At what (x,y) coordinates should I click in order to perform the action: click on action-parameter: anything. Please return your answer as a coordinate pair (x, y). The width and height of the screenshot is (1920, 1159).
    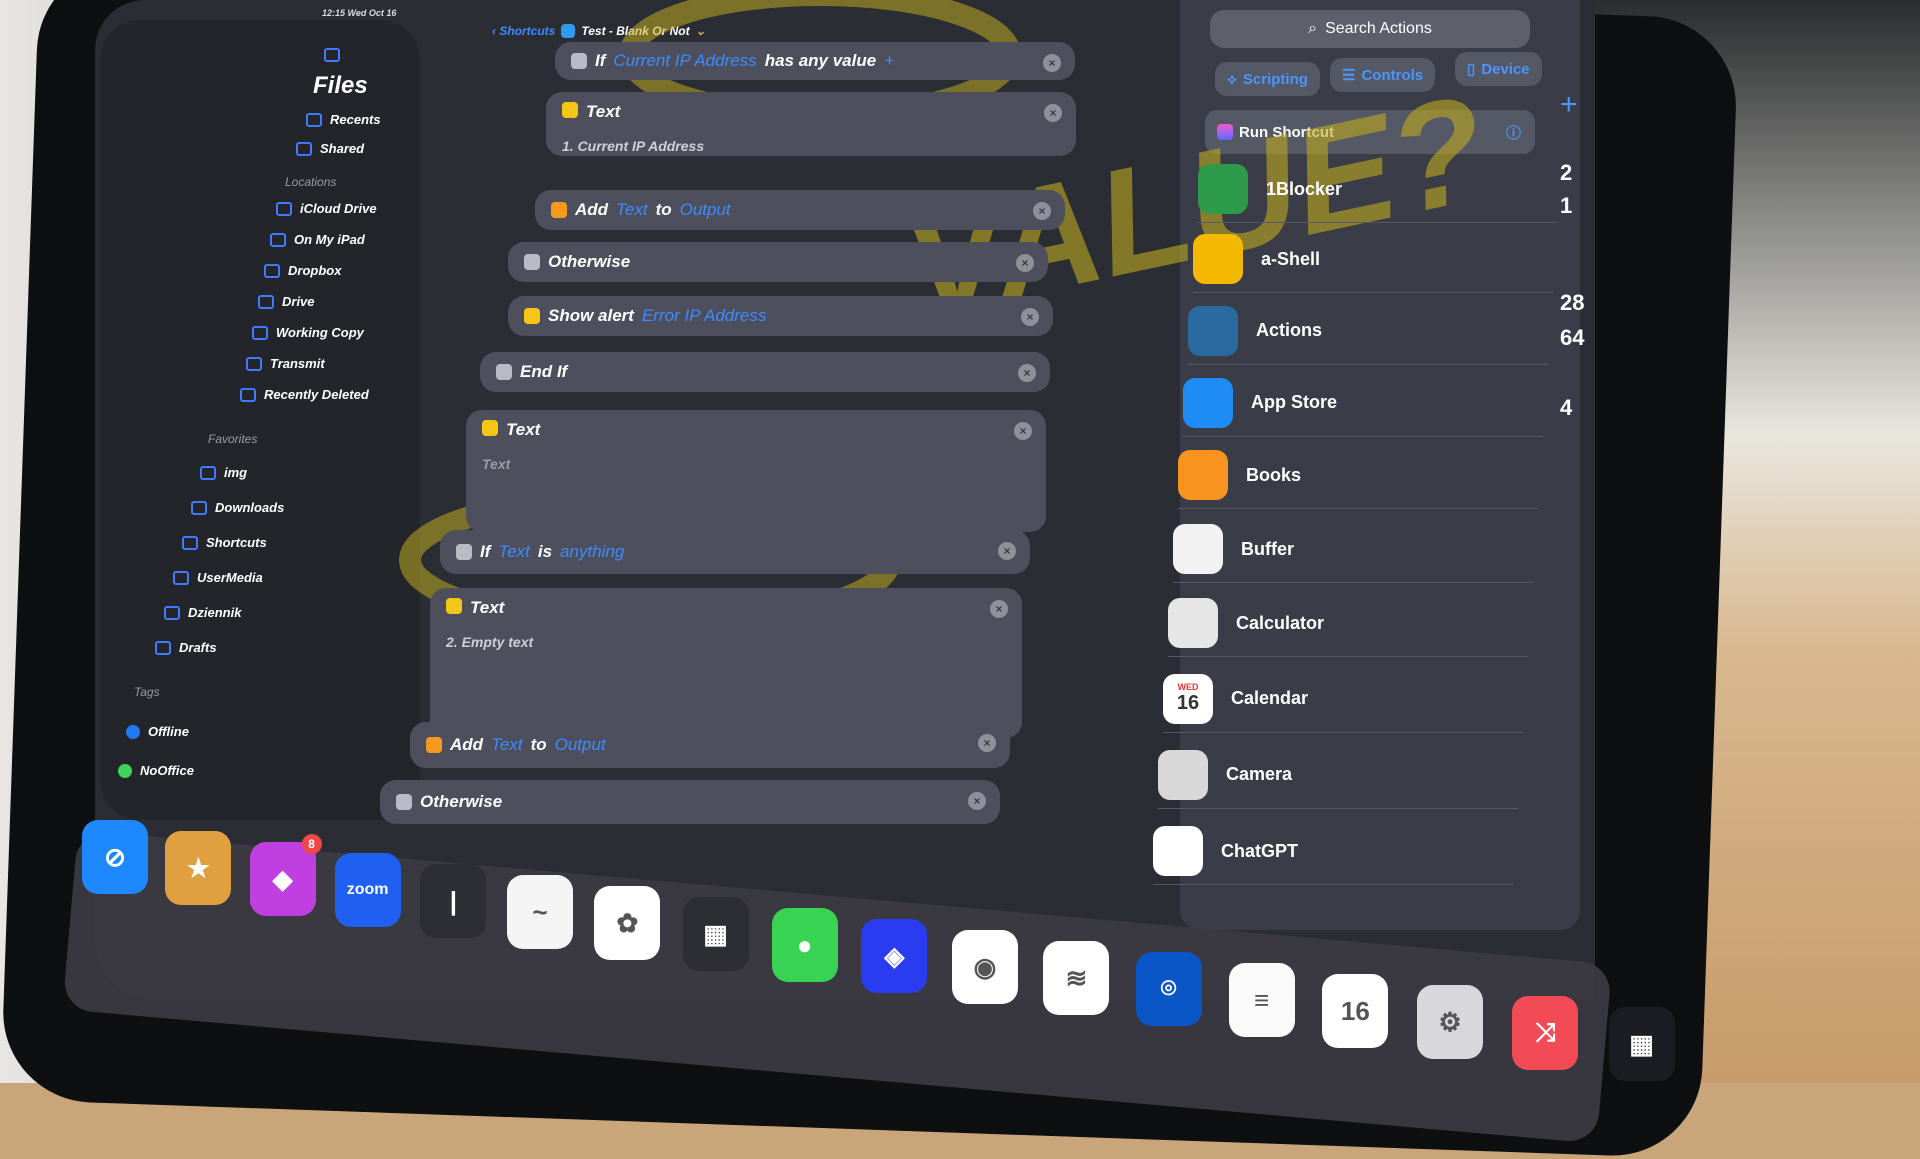
    Looking at the image, I should click on (592, 552).